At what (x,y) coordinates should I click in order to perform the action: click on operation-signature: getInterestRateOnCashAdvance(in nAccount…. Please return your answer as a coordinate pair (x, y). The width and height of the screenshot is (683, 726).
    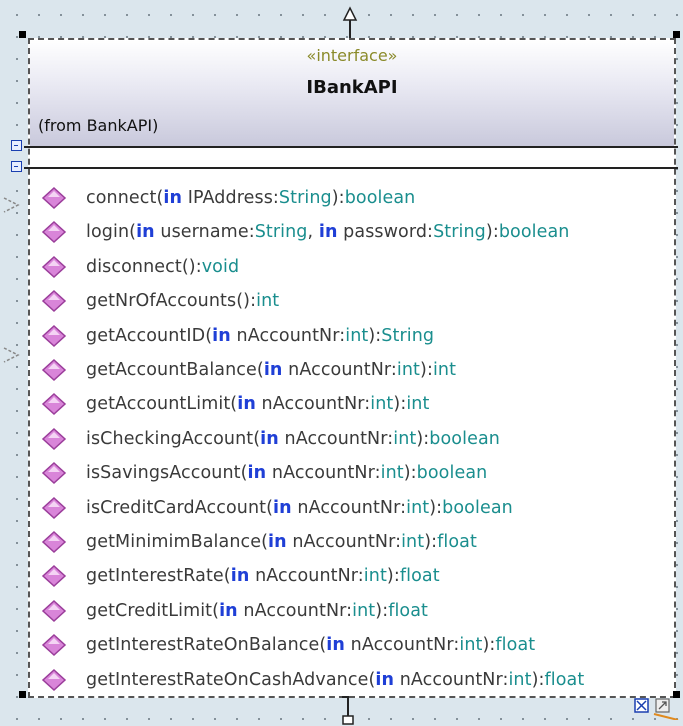
    Looking at the image, I should click on (335, 680).